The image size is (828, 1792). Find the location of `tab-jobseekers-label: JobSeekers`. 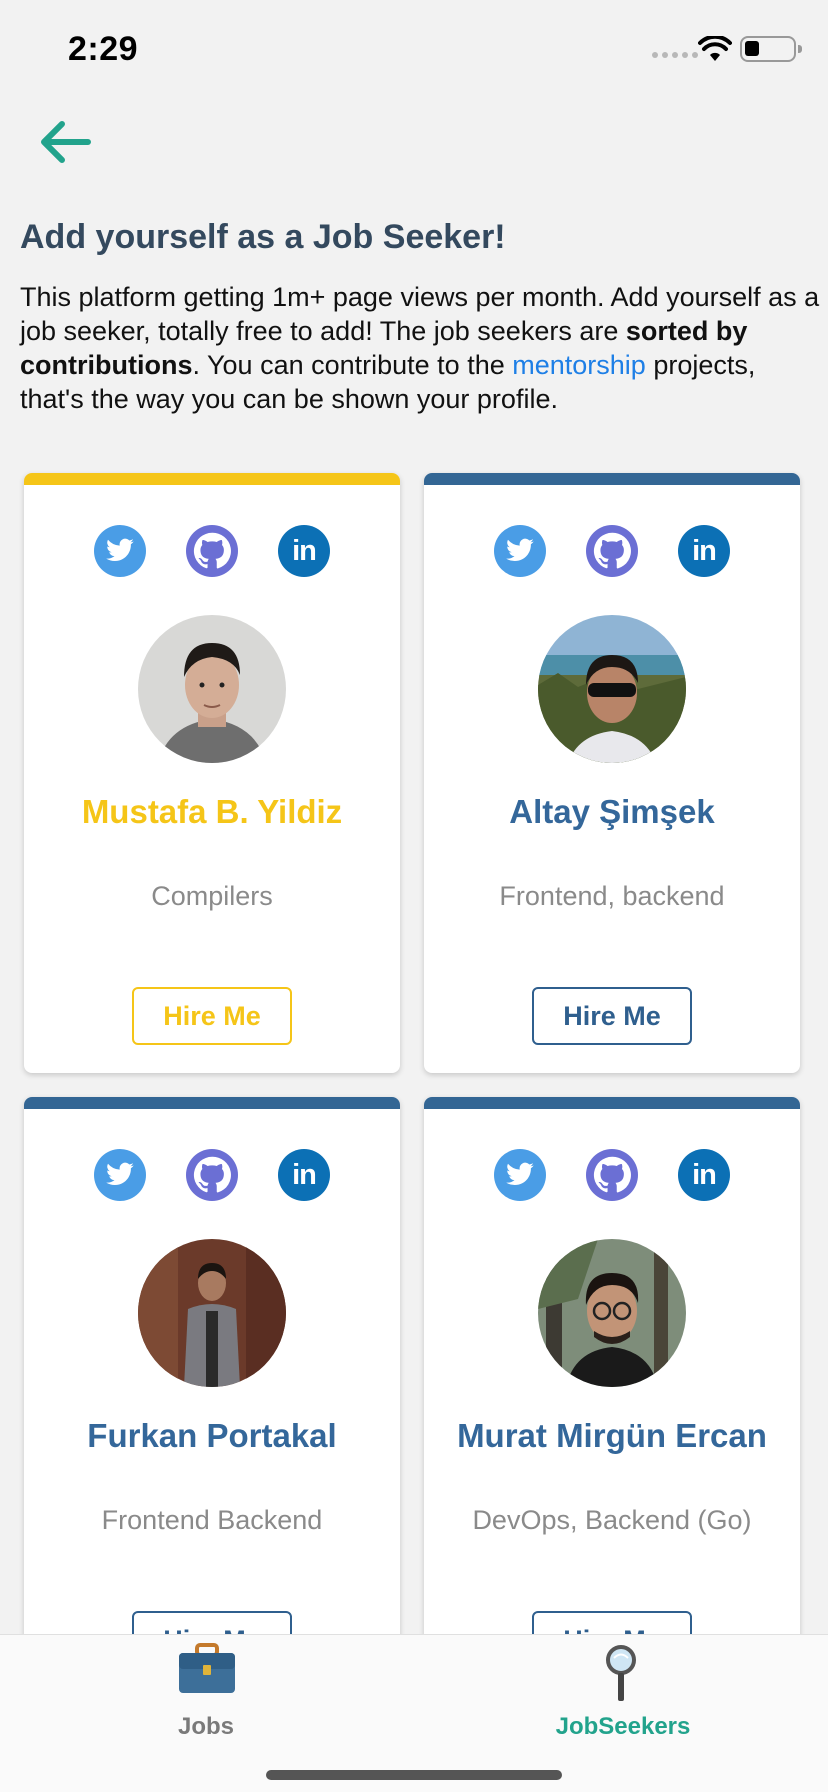

tab-jobseekers-label: JobSeekers is located at coordinates (623, 1726).